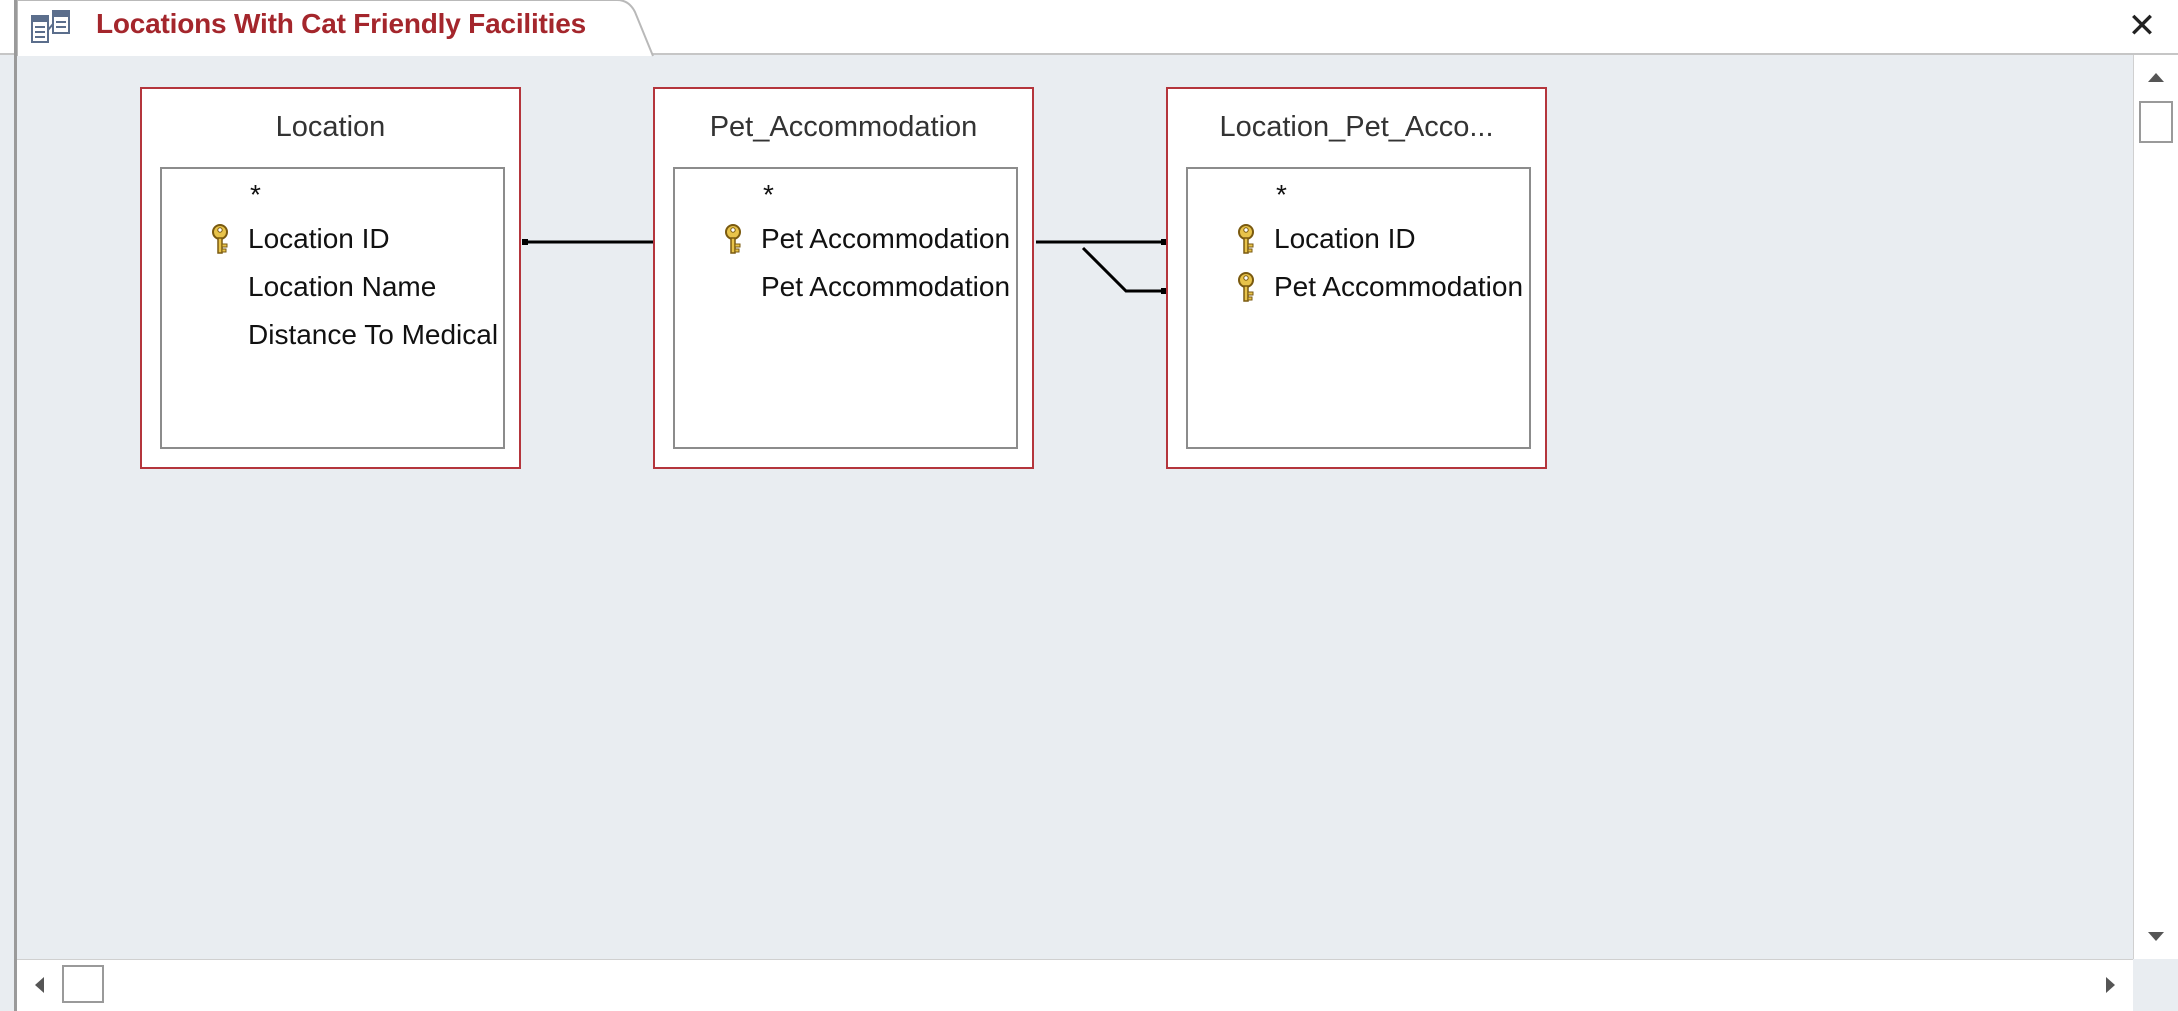 This screenshot has height=1011, width=2178. Describe the element at coordinates (886, 286) in the screenshot. I see `field-label: Pet Accommodation` at that location.